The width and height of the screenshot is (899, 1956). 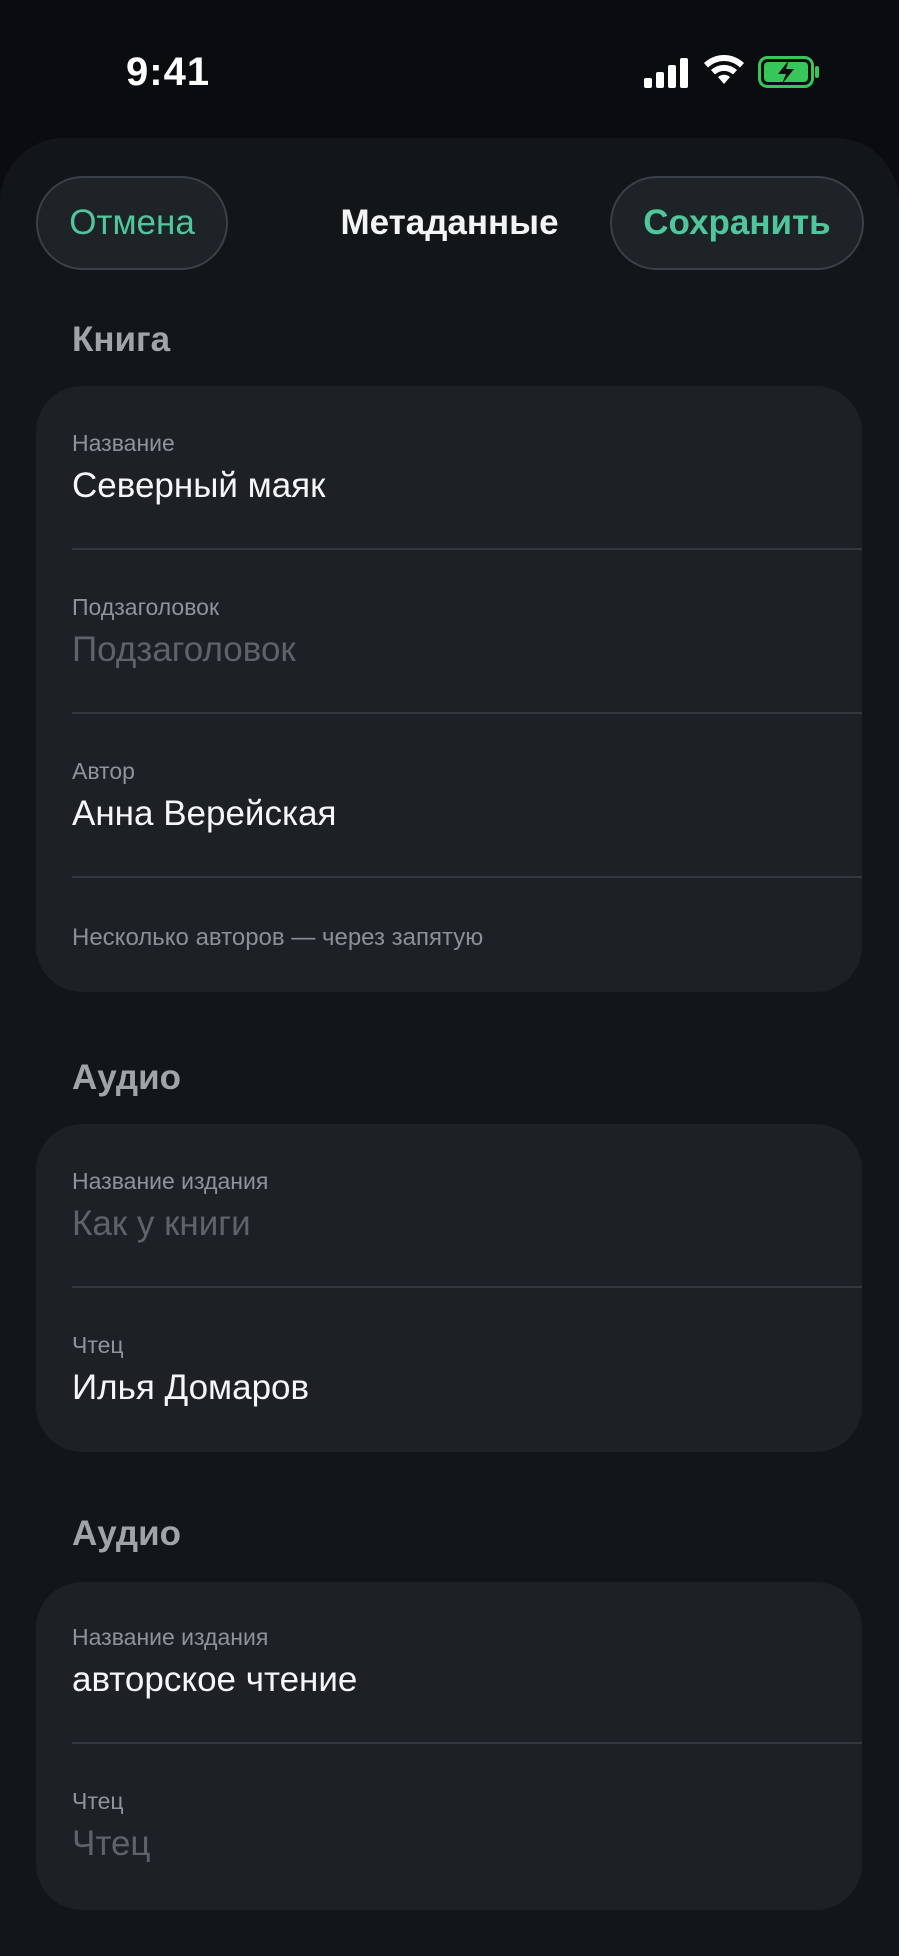 I want to click on edition-field: Название издания Как у книги, so click(x=449, y=1205).